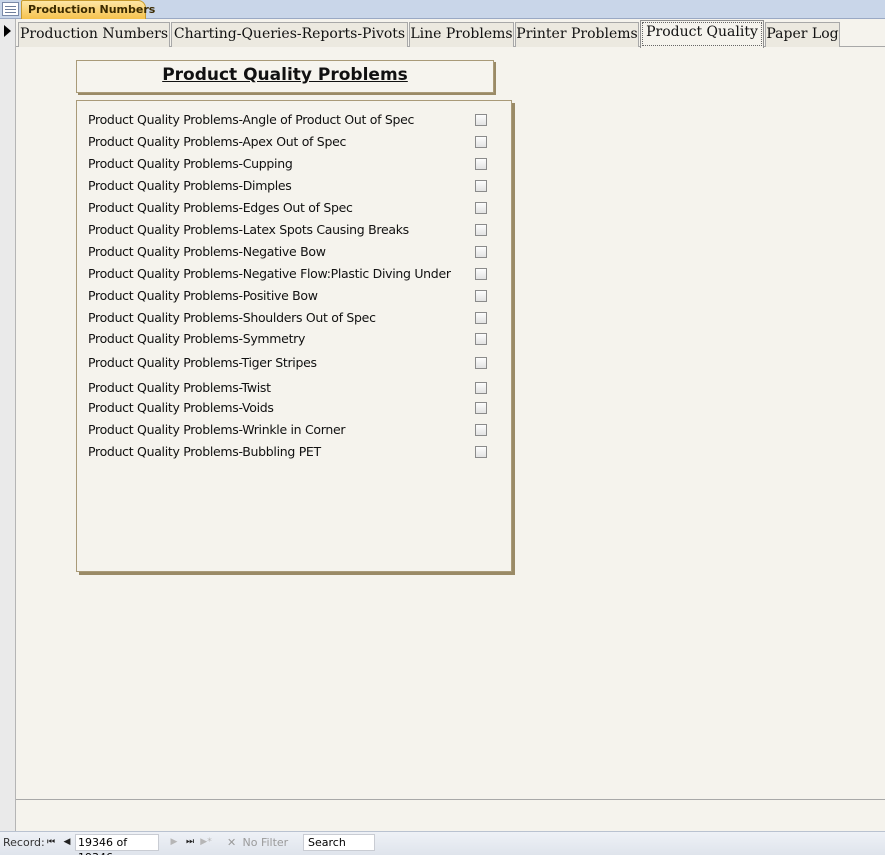  Describe the element at coordinates (265, 842) in the screenshot. I see `filter-label: No Filter` at that location.